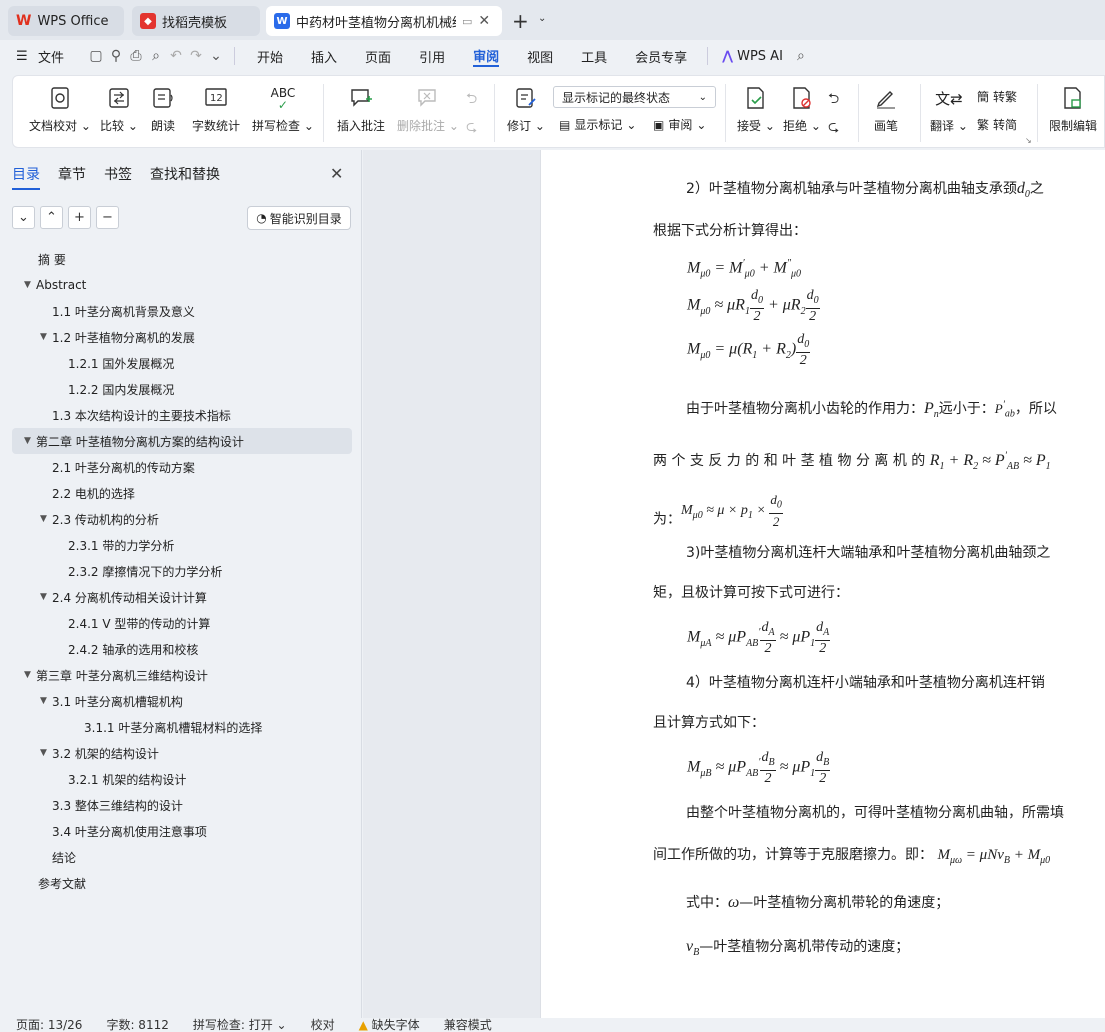 The image size is (1105, 1032). What do you see at coordinates (216, 109) in the screenshot?
I see `word-count-button: 12 字数统计` at bounding box center [216, 109].